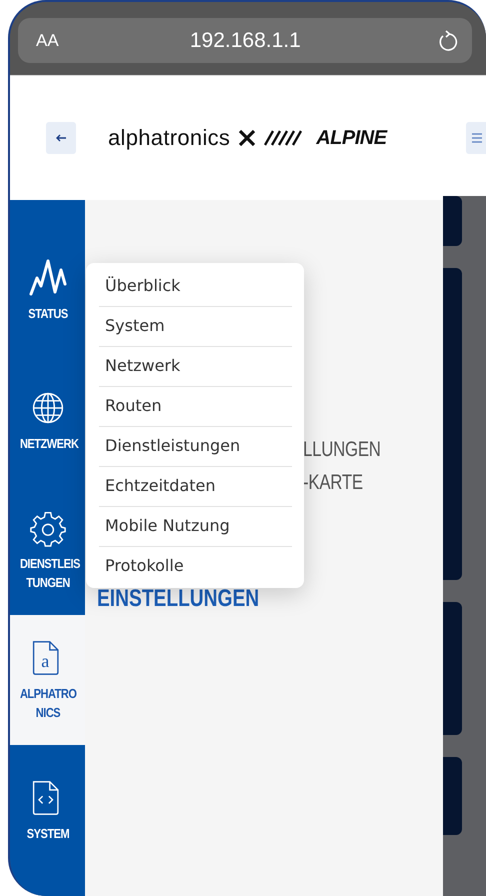  Describe the element at coordinates (47, 680) in the screenshot. I see `sidebar-item: a ALPHATRO NICS` at that location.